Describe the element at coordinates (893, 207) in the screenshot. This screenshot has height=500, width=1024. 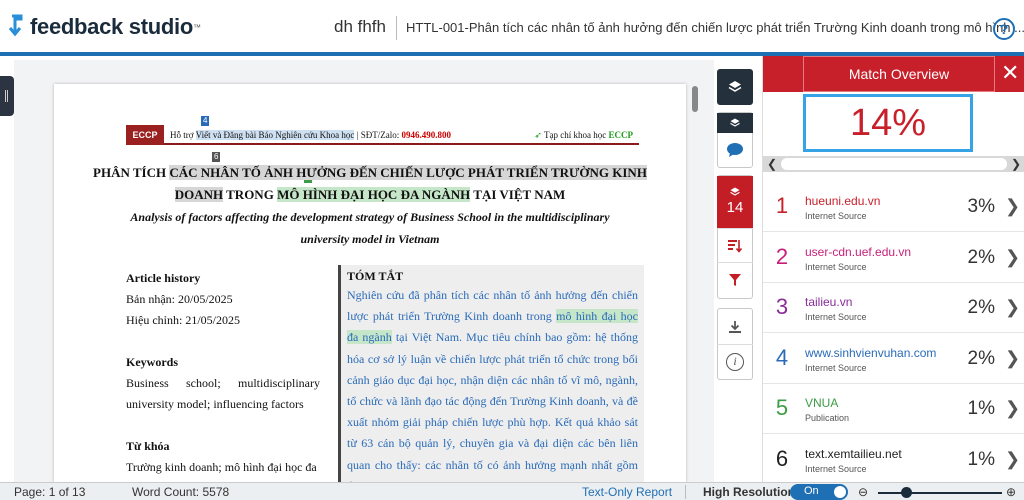
I see `source-row: 1 hueuni.edu.vn Internet Source 3% ❯` at that location.